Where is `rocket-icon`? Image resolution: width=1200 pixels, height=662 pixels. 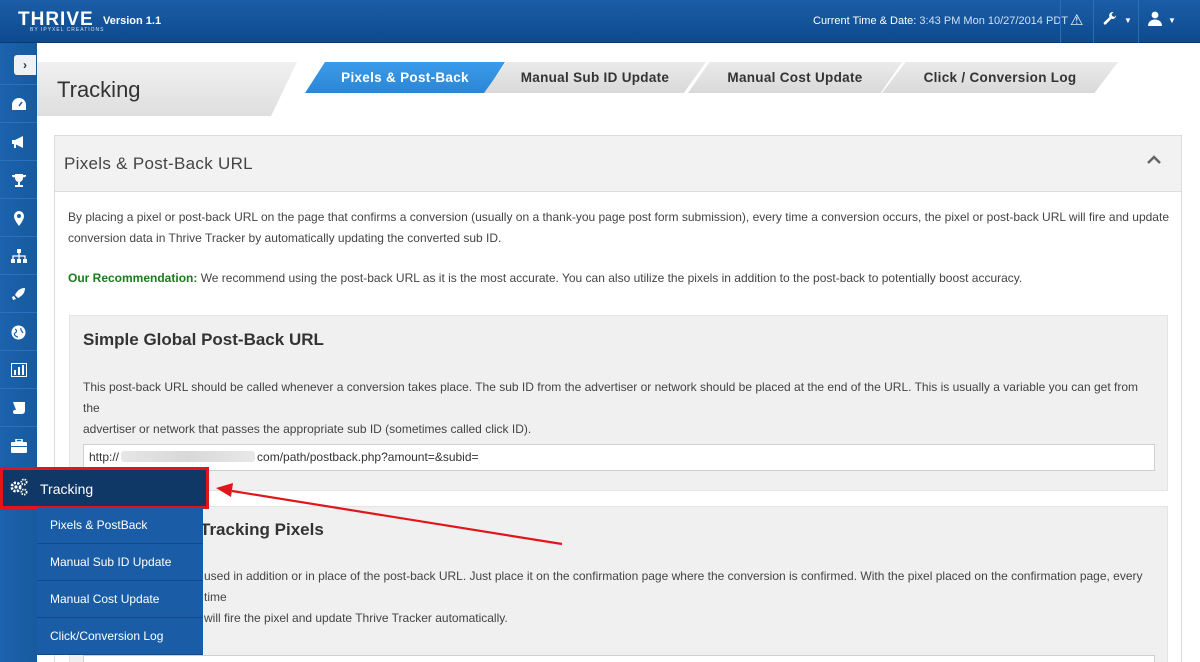 rocket-icon is located at coordinates (18, 293).